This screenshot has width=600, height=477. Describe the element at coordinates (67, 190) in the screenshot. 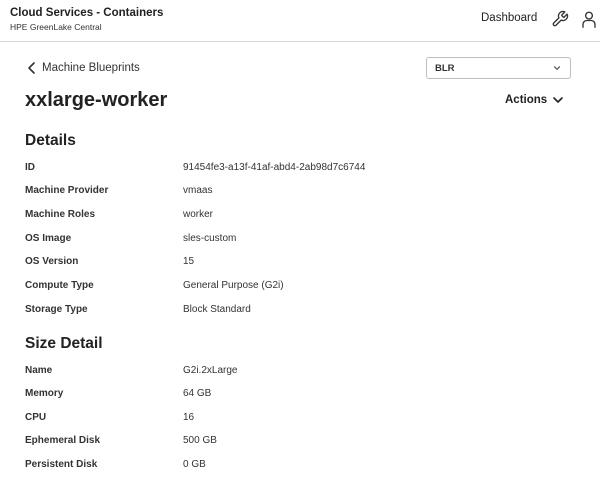

I see `detail-label: Machine Provider` at that location.